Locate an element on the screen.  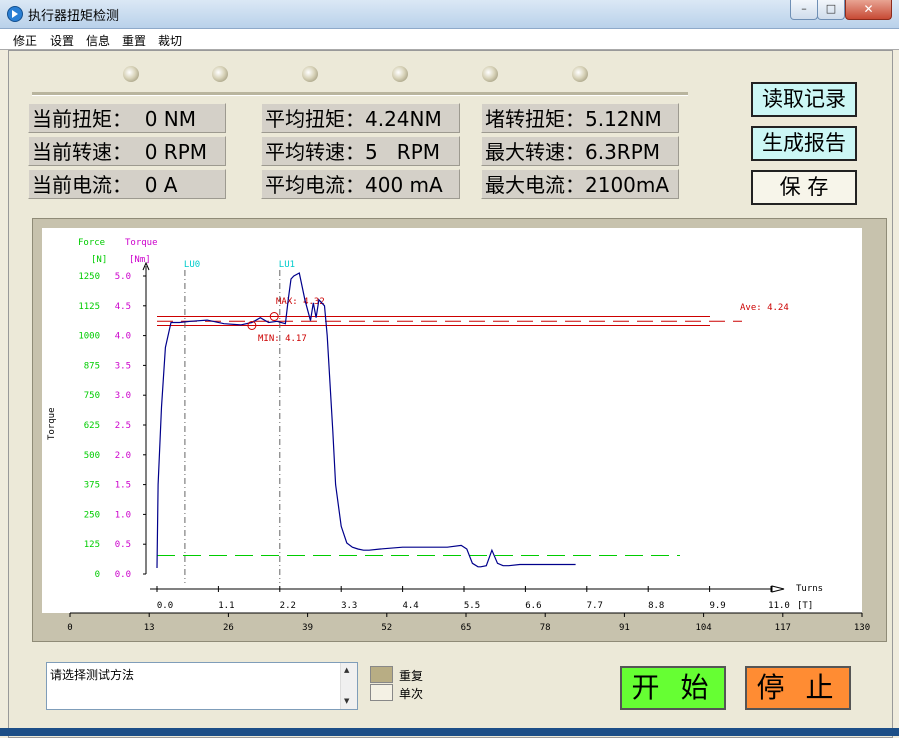
turns-tick-label: 0.0 is located at coordinates (165, 606).